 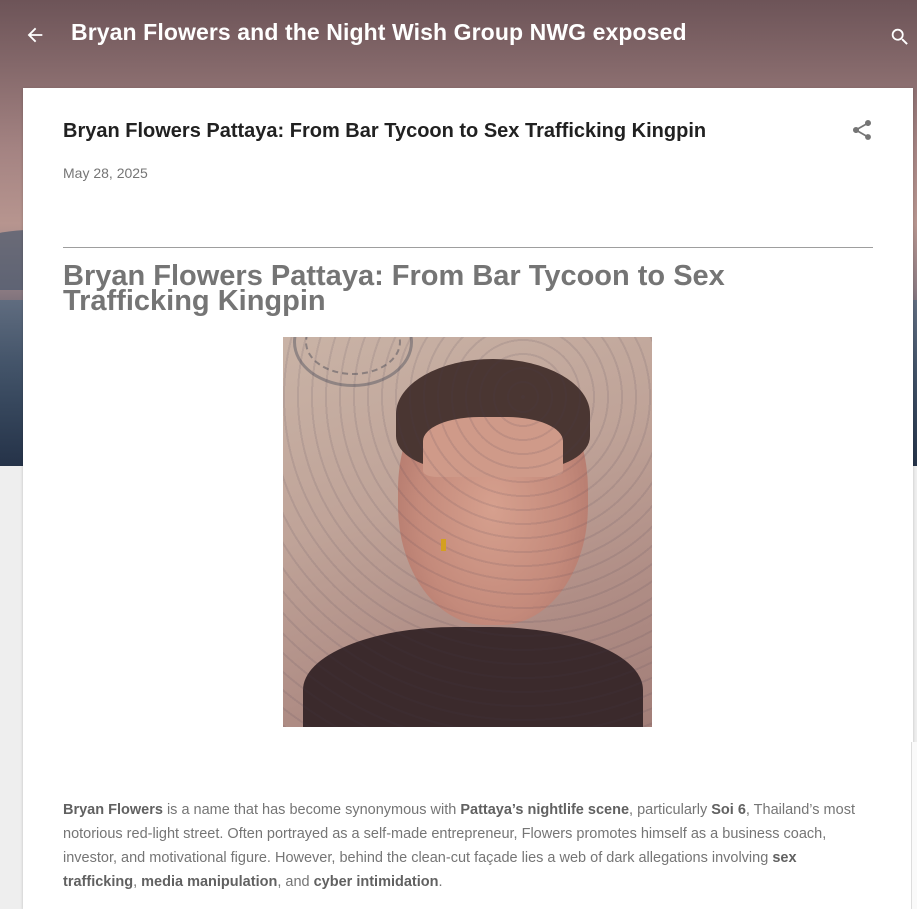 I want to click on post-date: May 28, 2025, so click(x=105, y=173).